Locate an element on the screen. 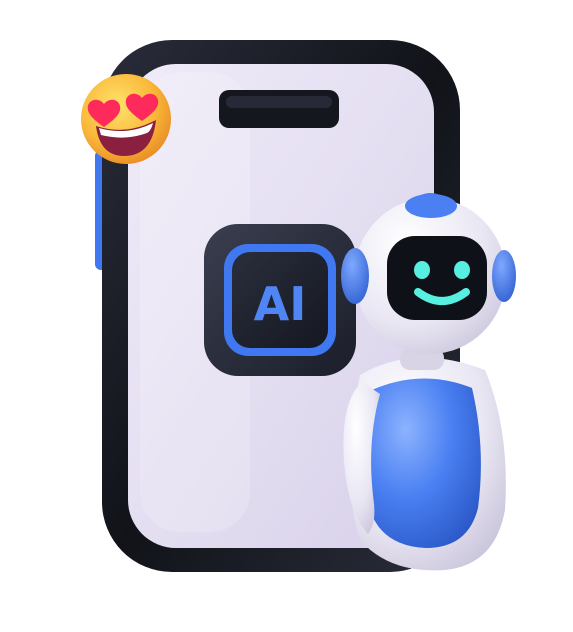  robot-belly is located at coordinates (423, 463).